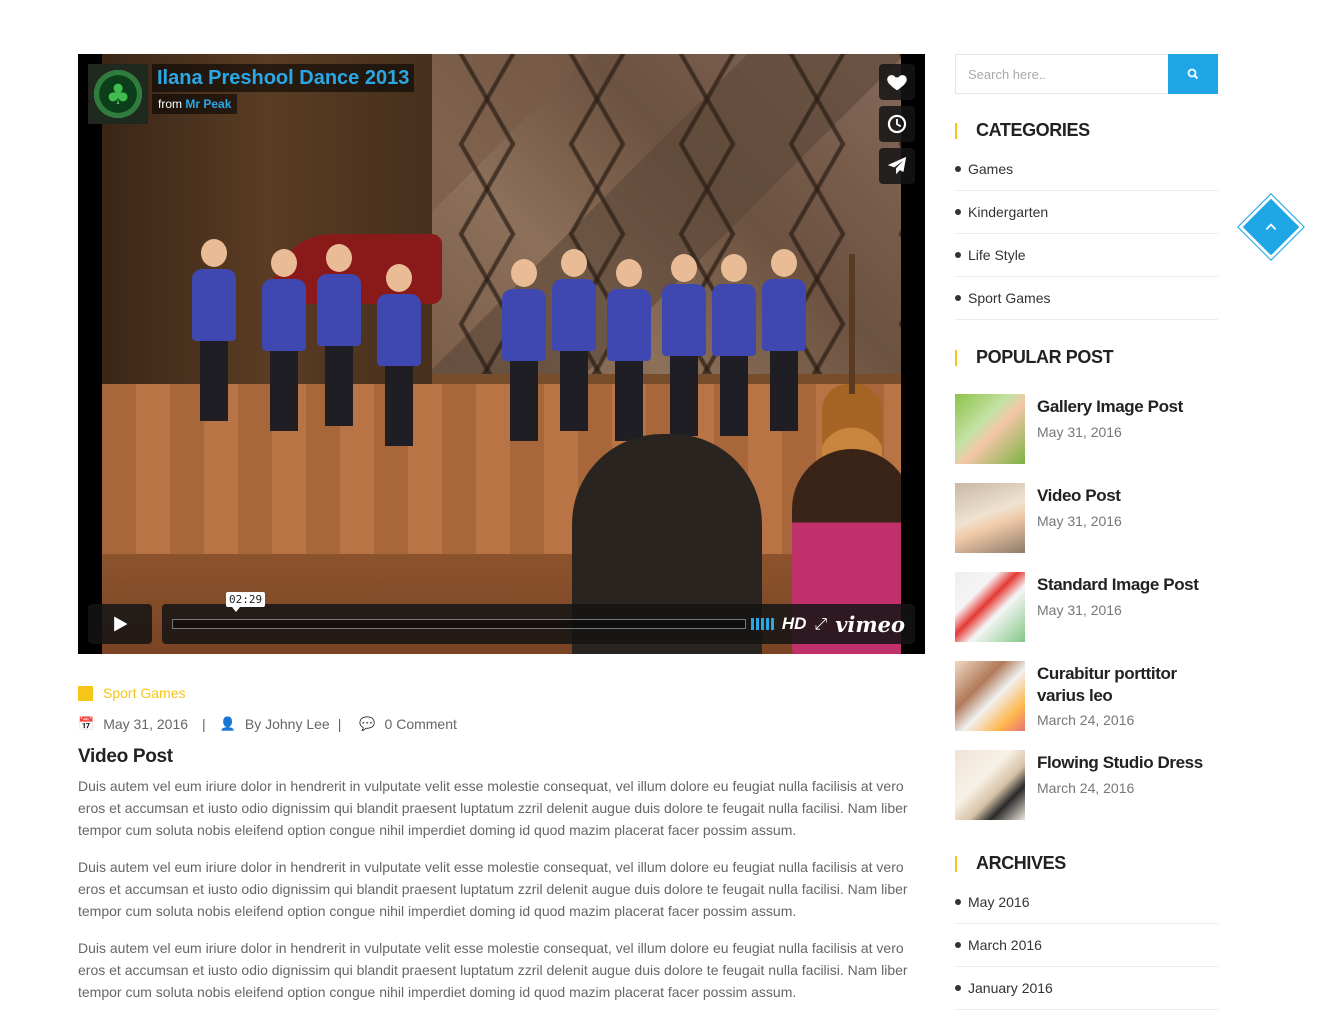 Image resolution: width=1320 pixels, height=1034 pixels. What do you see at coordinates (246, 602) in the screenshot?
I see `video-time: 02:29` at bounding box center [246, 602].